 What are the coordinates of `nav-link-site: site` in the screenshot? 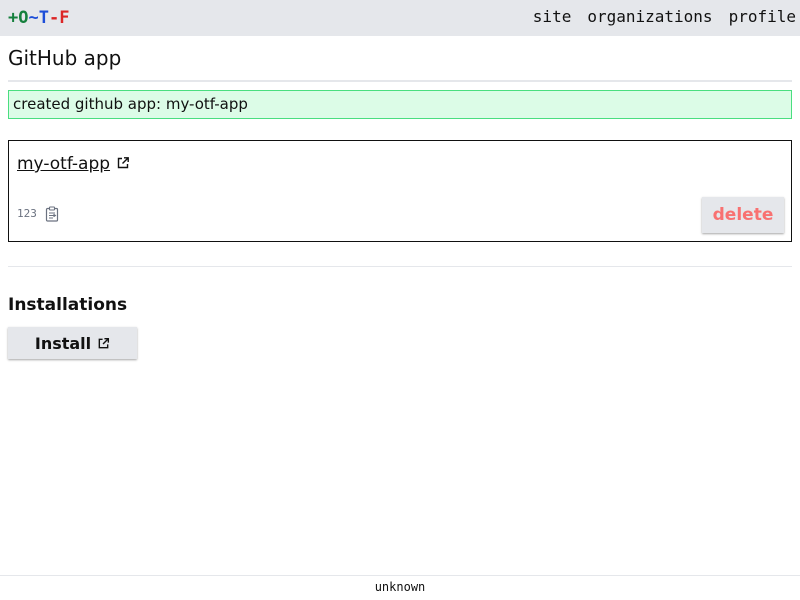 It's located at (552, 17).